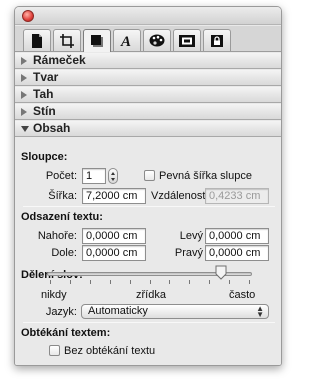 Image resolution: width=320 pixels, height=379 pixels. What do you see at coordinates (242, 295) in the screenshot?
I see `slider-max-label: často` at bounding box center [242, 295].